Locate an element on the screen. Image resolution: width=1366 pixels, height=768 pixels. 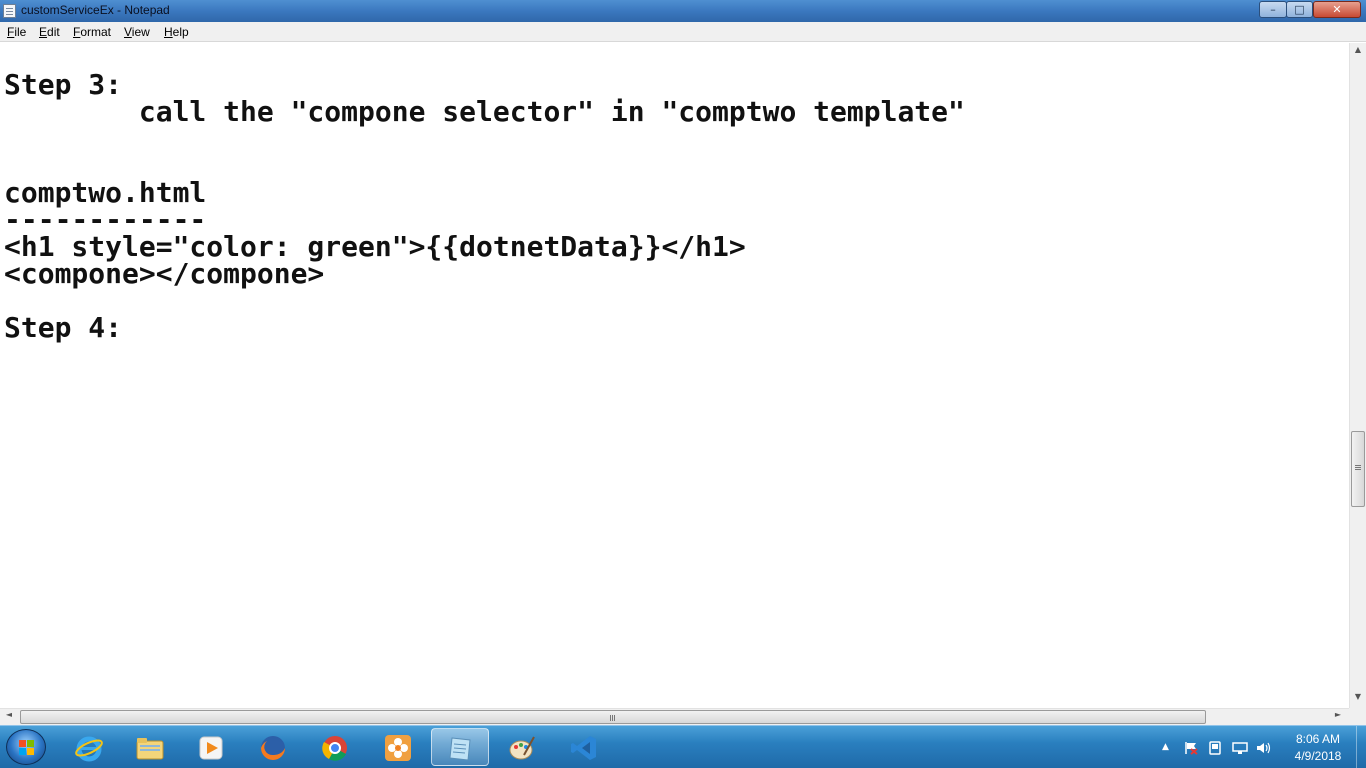
vscode-icon is located at coordinates (583, 748).